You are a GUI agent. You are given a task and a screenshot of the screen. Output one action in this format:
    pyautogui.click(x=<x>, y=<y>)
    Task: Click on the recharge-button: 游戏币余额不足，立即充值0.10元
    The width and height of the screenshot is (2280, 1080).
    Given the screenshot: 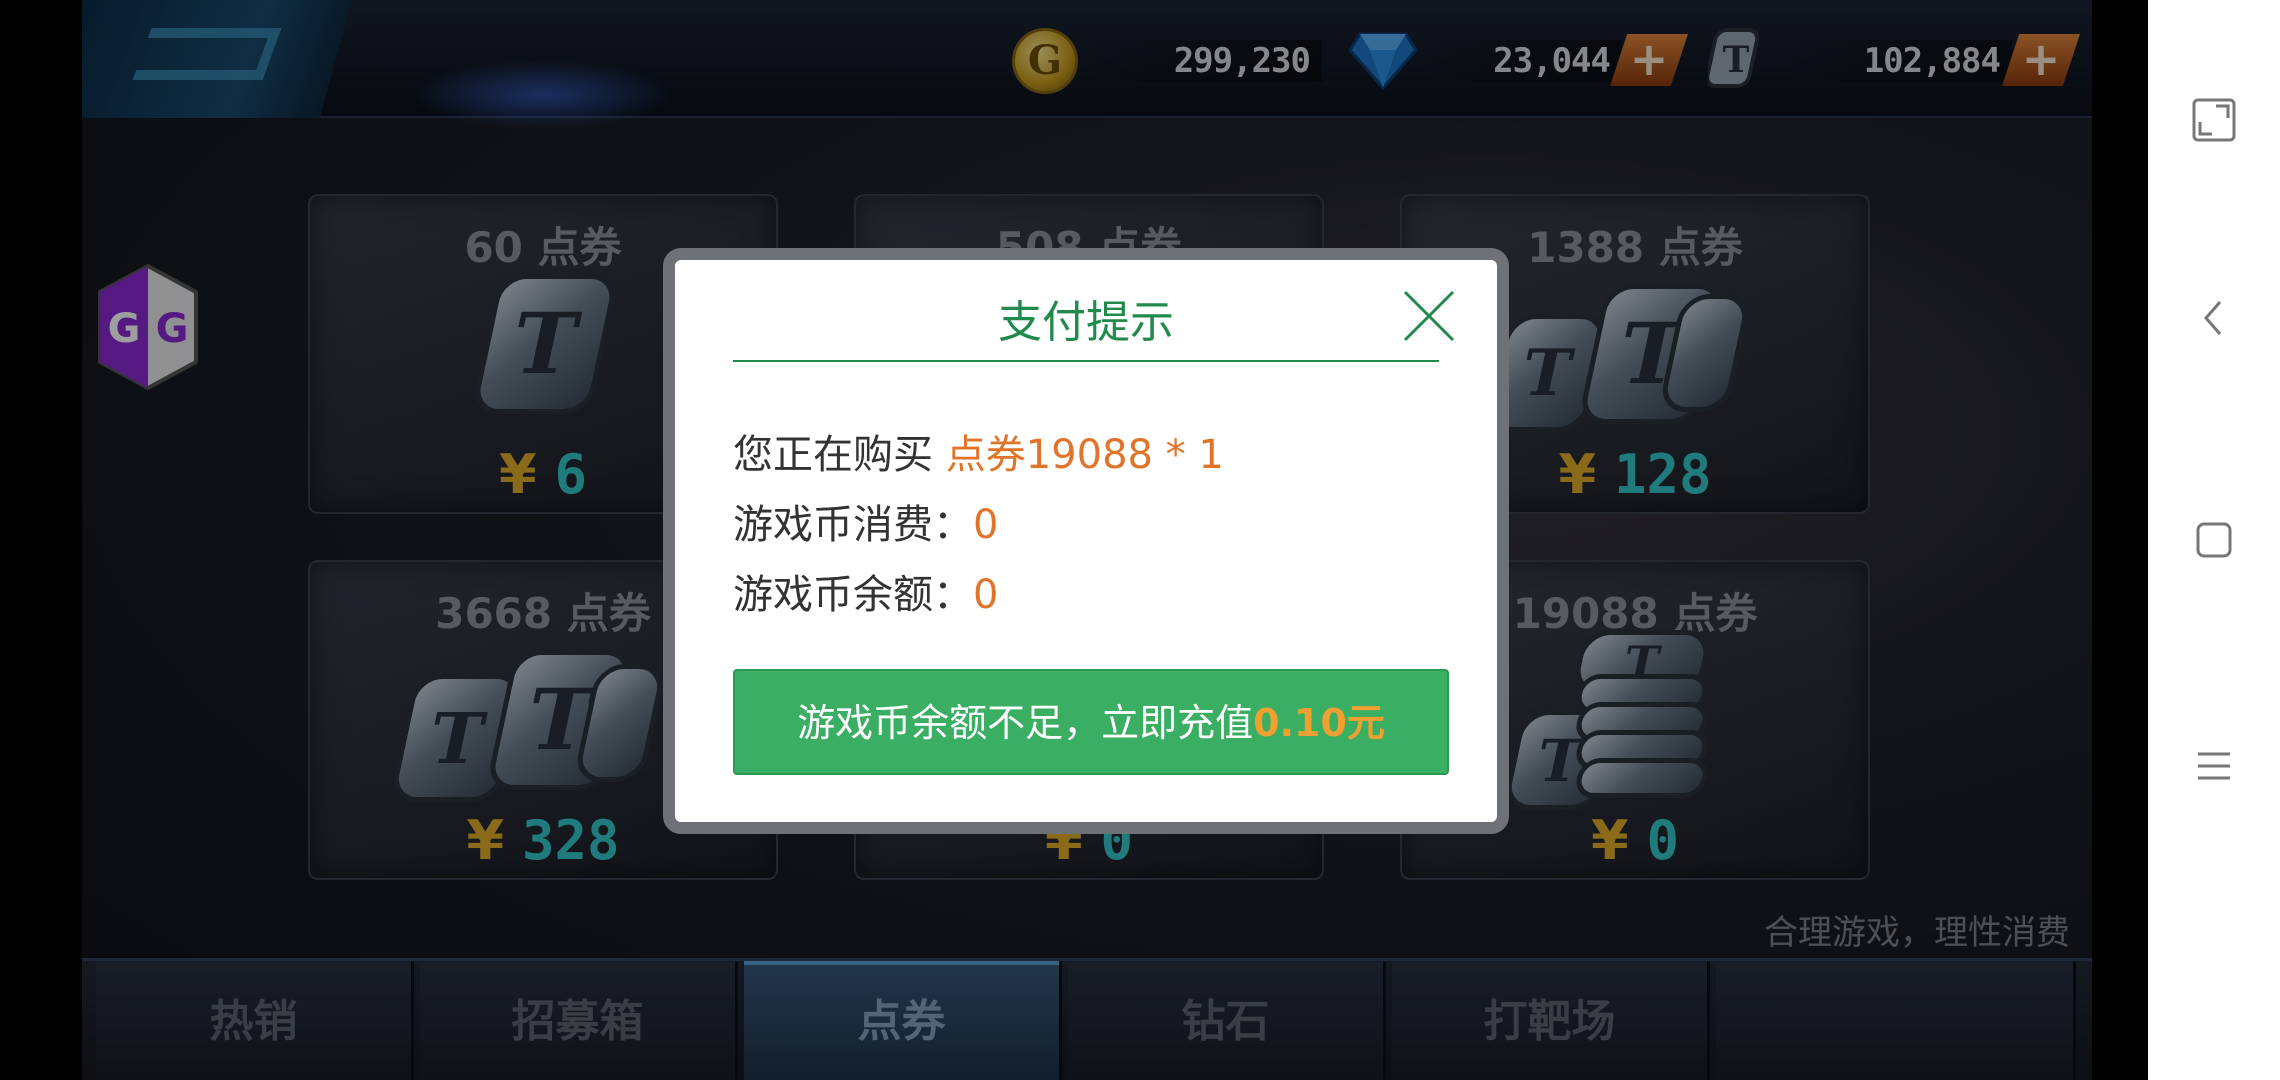 What is the action you would take?
    pyautogui.click(x=1091, y=722)
    